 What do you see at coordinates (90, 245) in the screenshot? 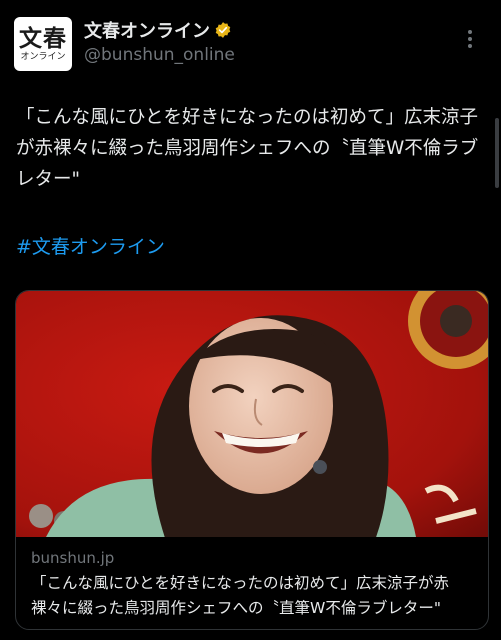
I see `hashtag-link: #文春オンライン` at bounding box center [90, 245].